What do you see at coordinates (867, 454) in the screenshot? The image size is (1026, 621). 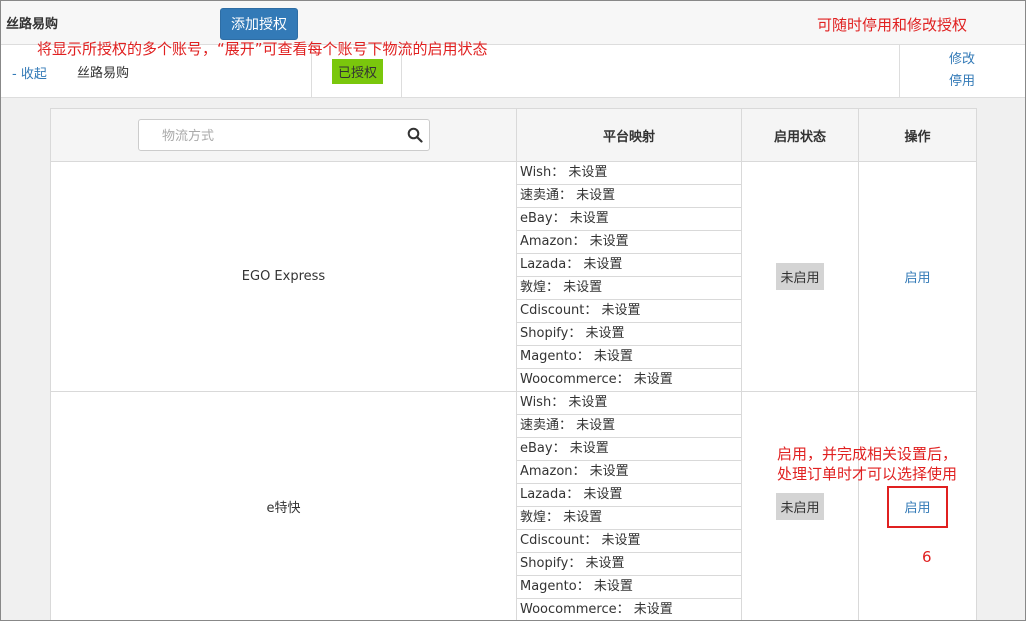 I see `annotation-enable-line1: 启用，并完成相关设置后，` at bounding box center [867, 454].